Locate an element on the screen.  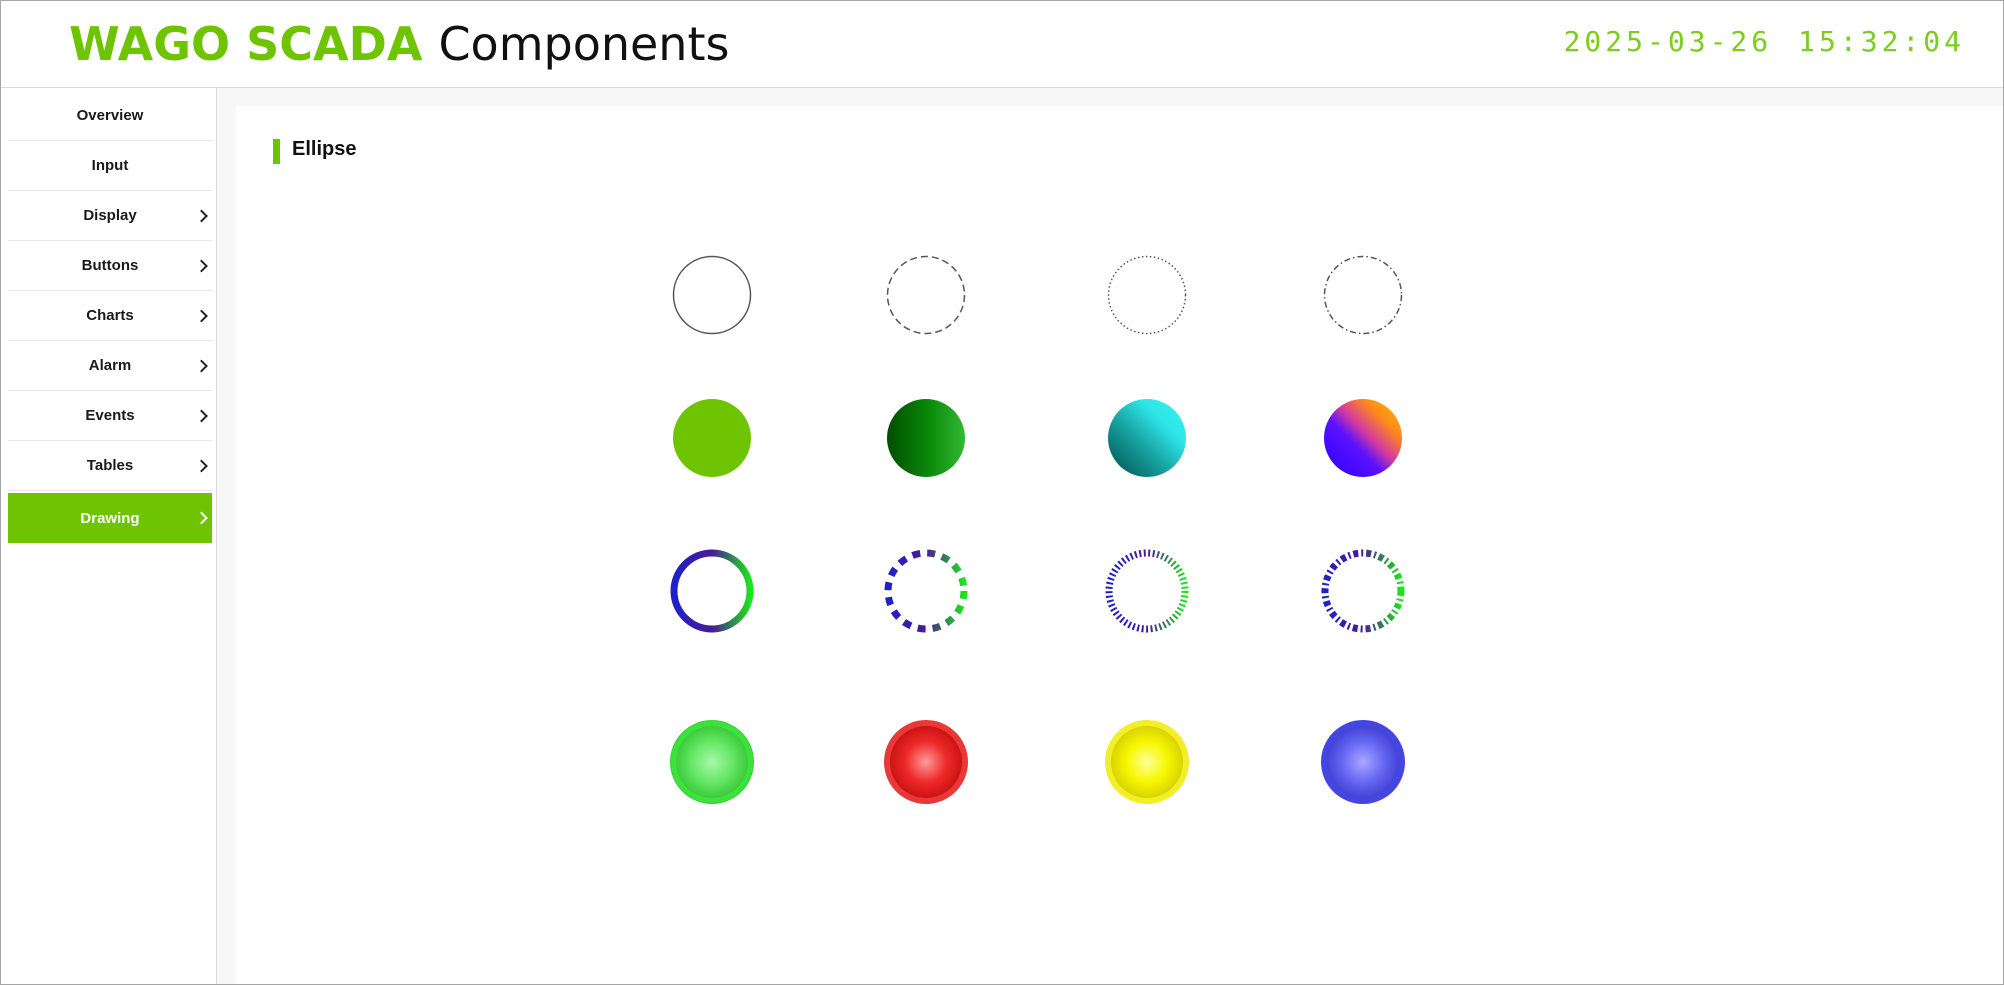
ellipse-fill-green is located at coordinates (712, 438).